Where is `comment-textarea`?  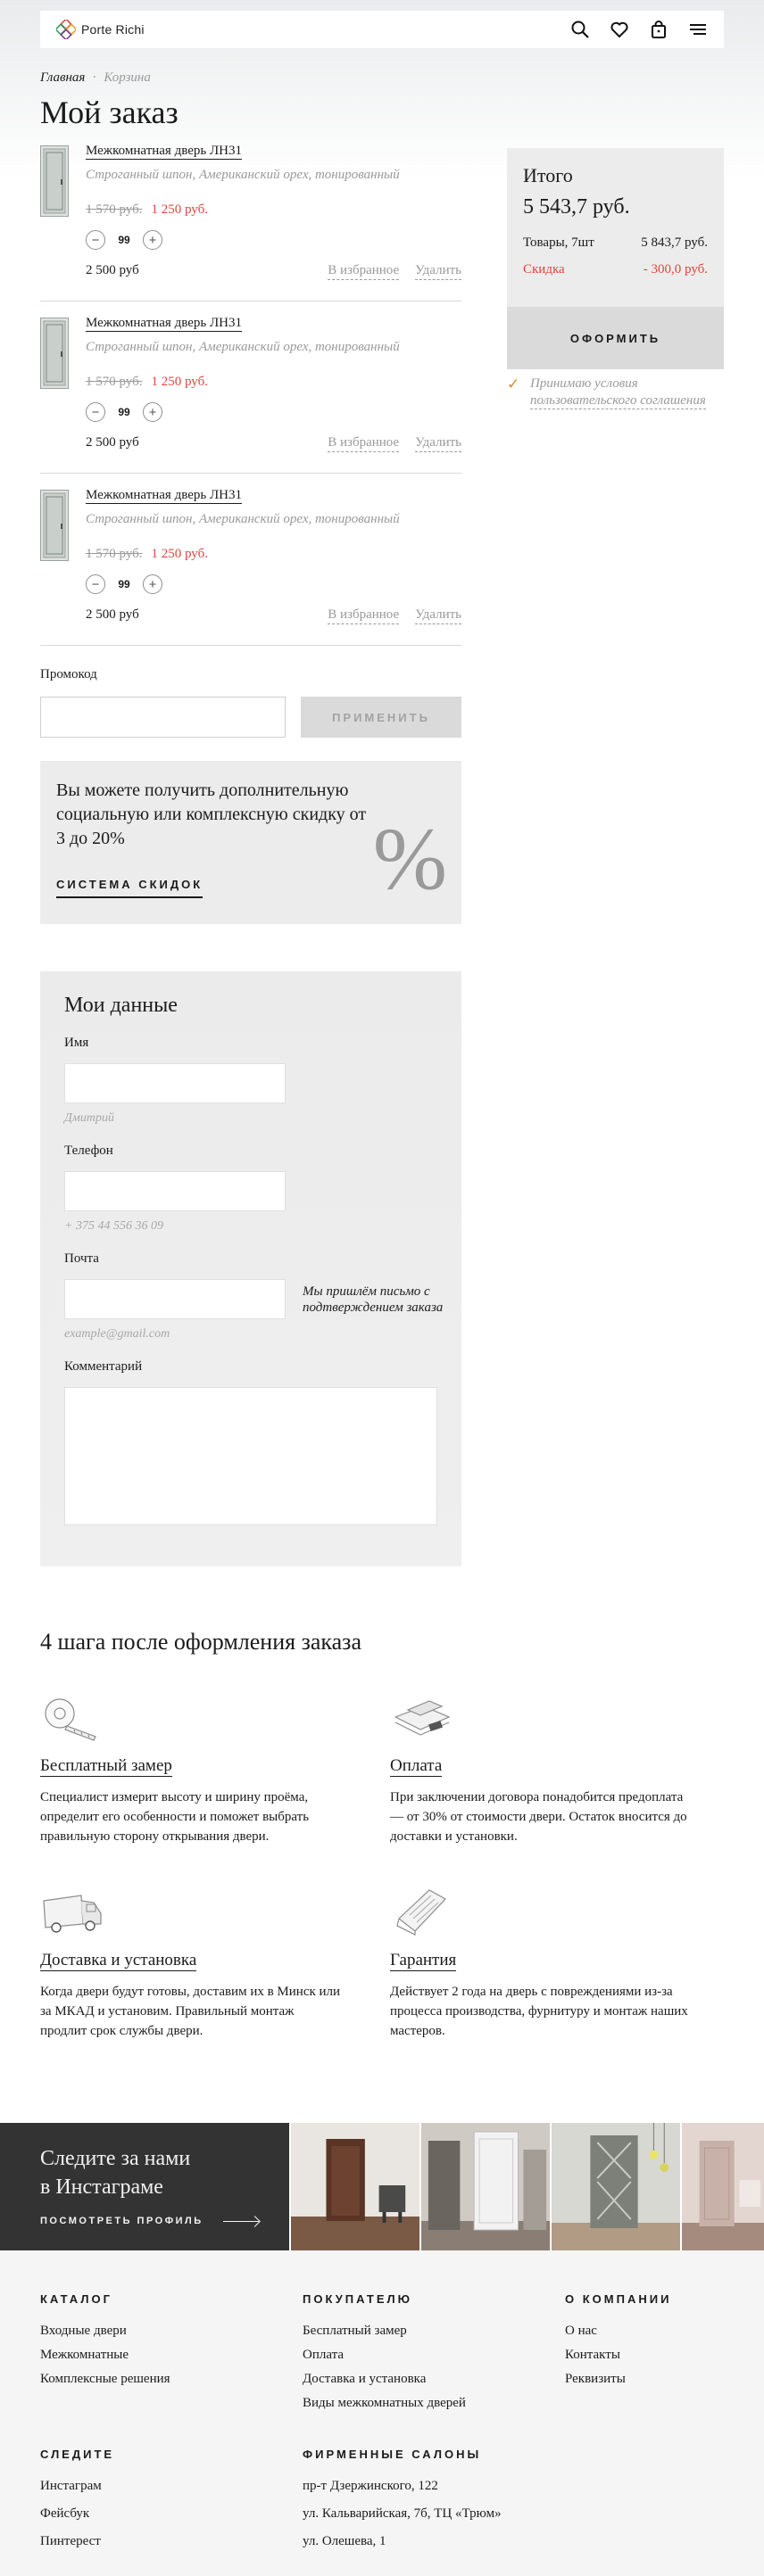 comment-textarea is located at coordinates (250, 1456).